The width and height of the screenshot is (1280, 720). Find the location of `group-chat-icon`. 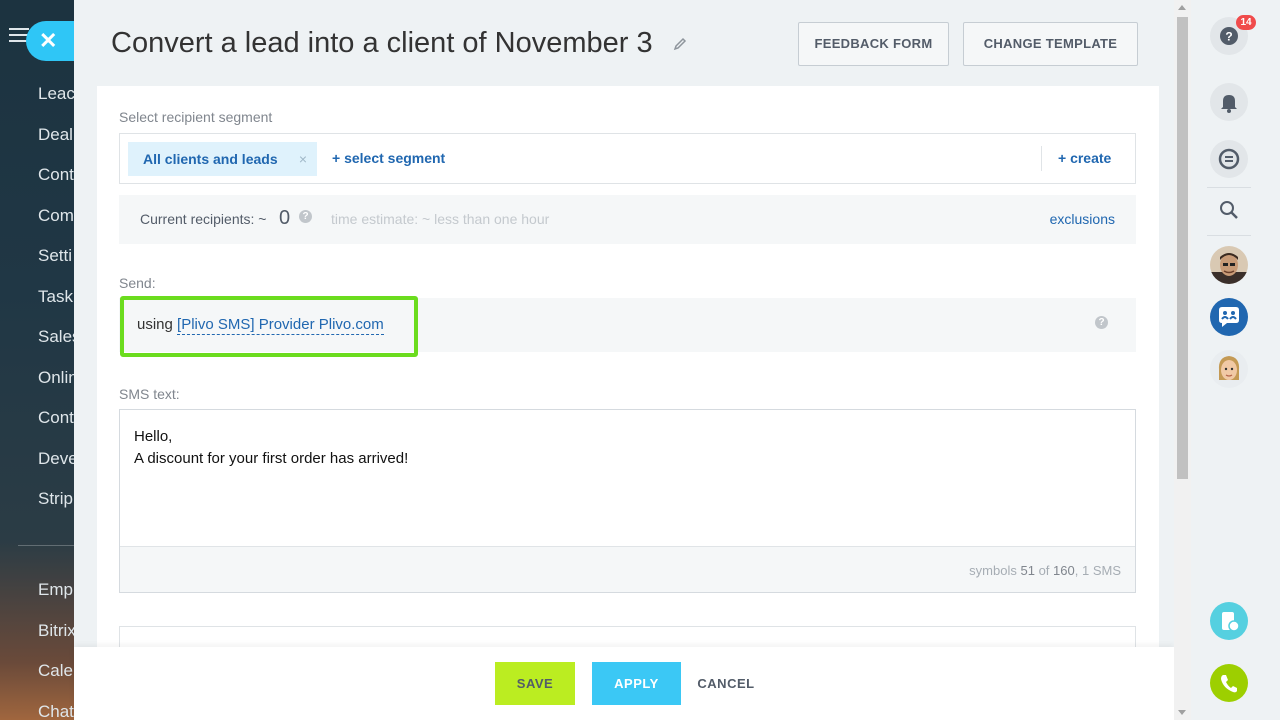

group-chat-icon is located at coordinates (1229, 317).